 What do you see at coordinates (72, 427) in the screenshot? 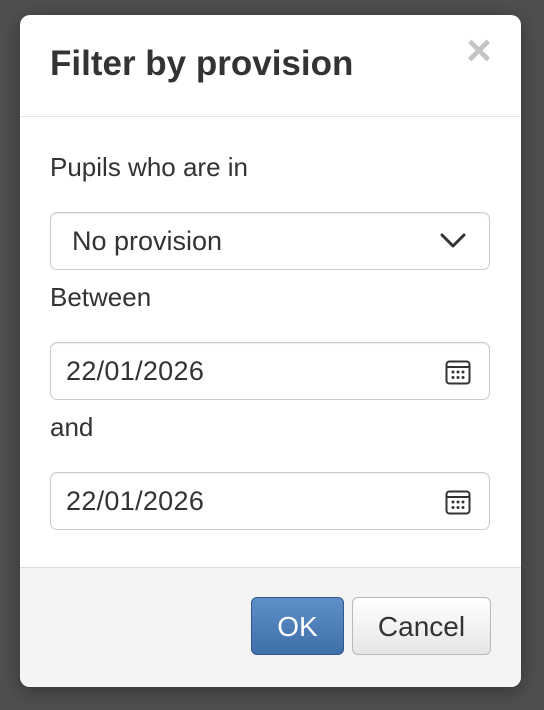
I see `and-label: and` at bounding box center [72, 427].